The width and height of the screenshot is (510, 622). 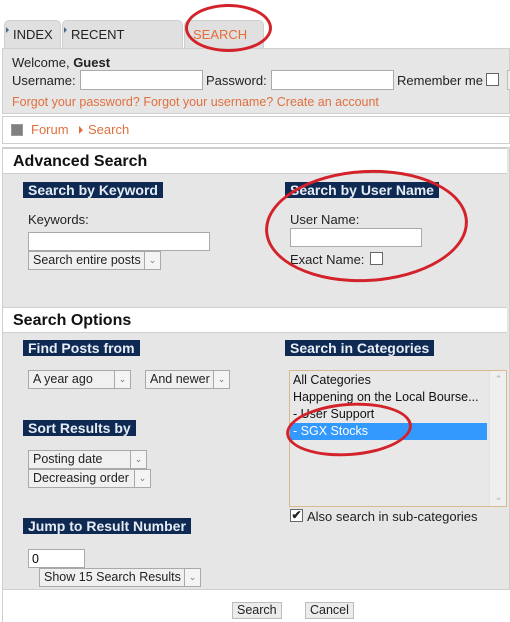 I want to click on scroll-up-icon: ⌃, so click(x=498, y=379).